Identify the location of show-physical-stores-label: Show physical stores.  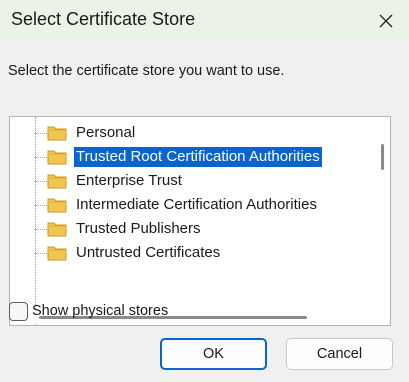
(100, 311).